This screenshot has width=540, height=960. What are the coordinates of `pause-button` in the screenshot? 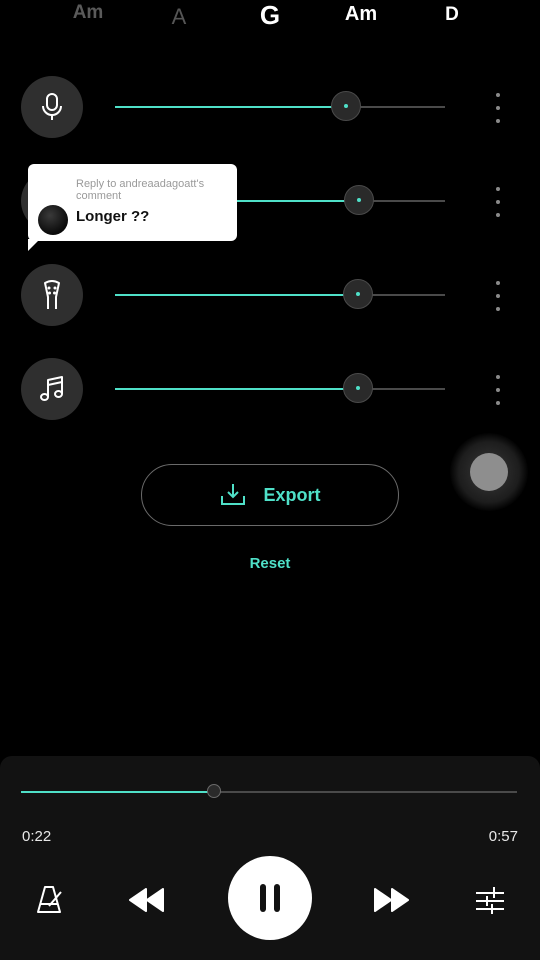 It's located at (270, 898).